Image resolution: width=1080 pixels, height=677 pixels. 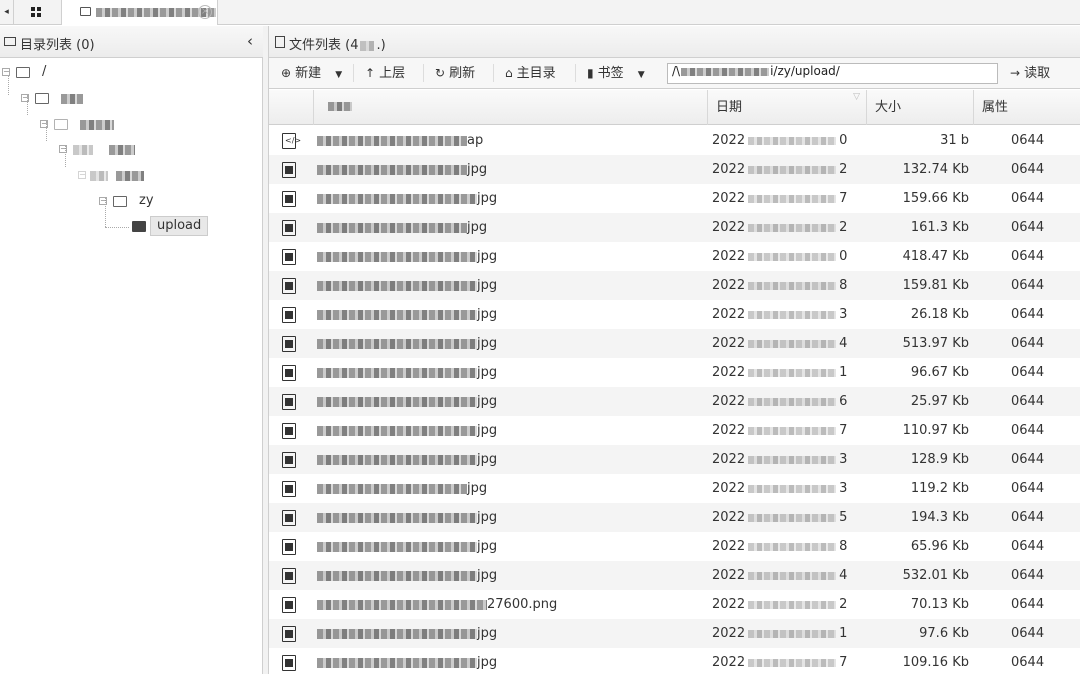 I want to click on file-date-cell: 2022 3, so click(x=780, y=488).